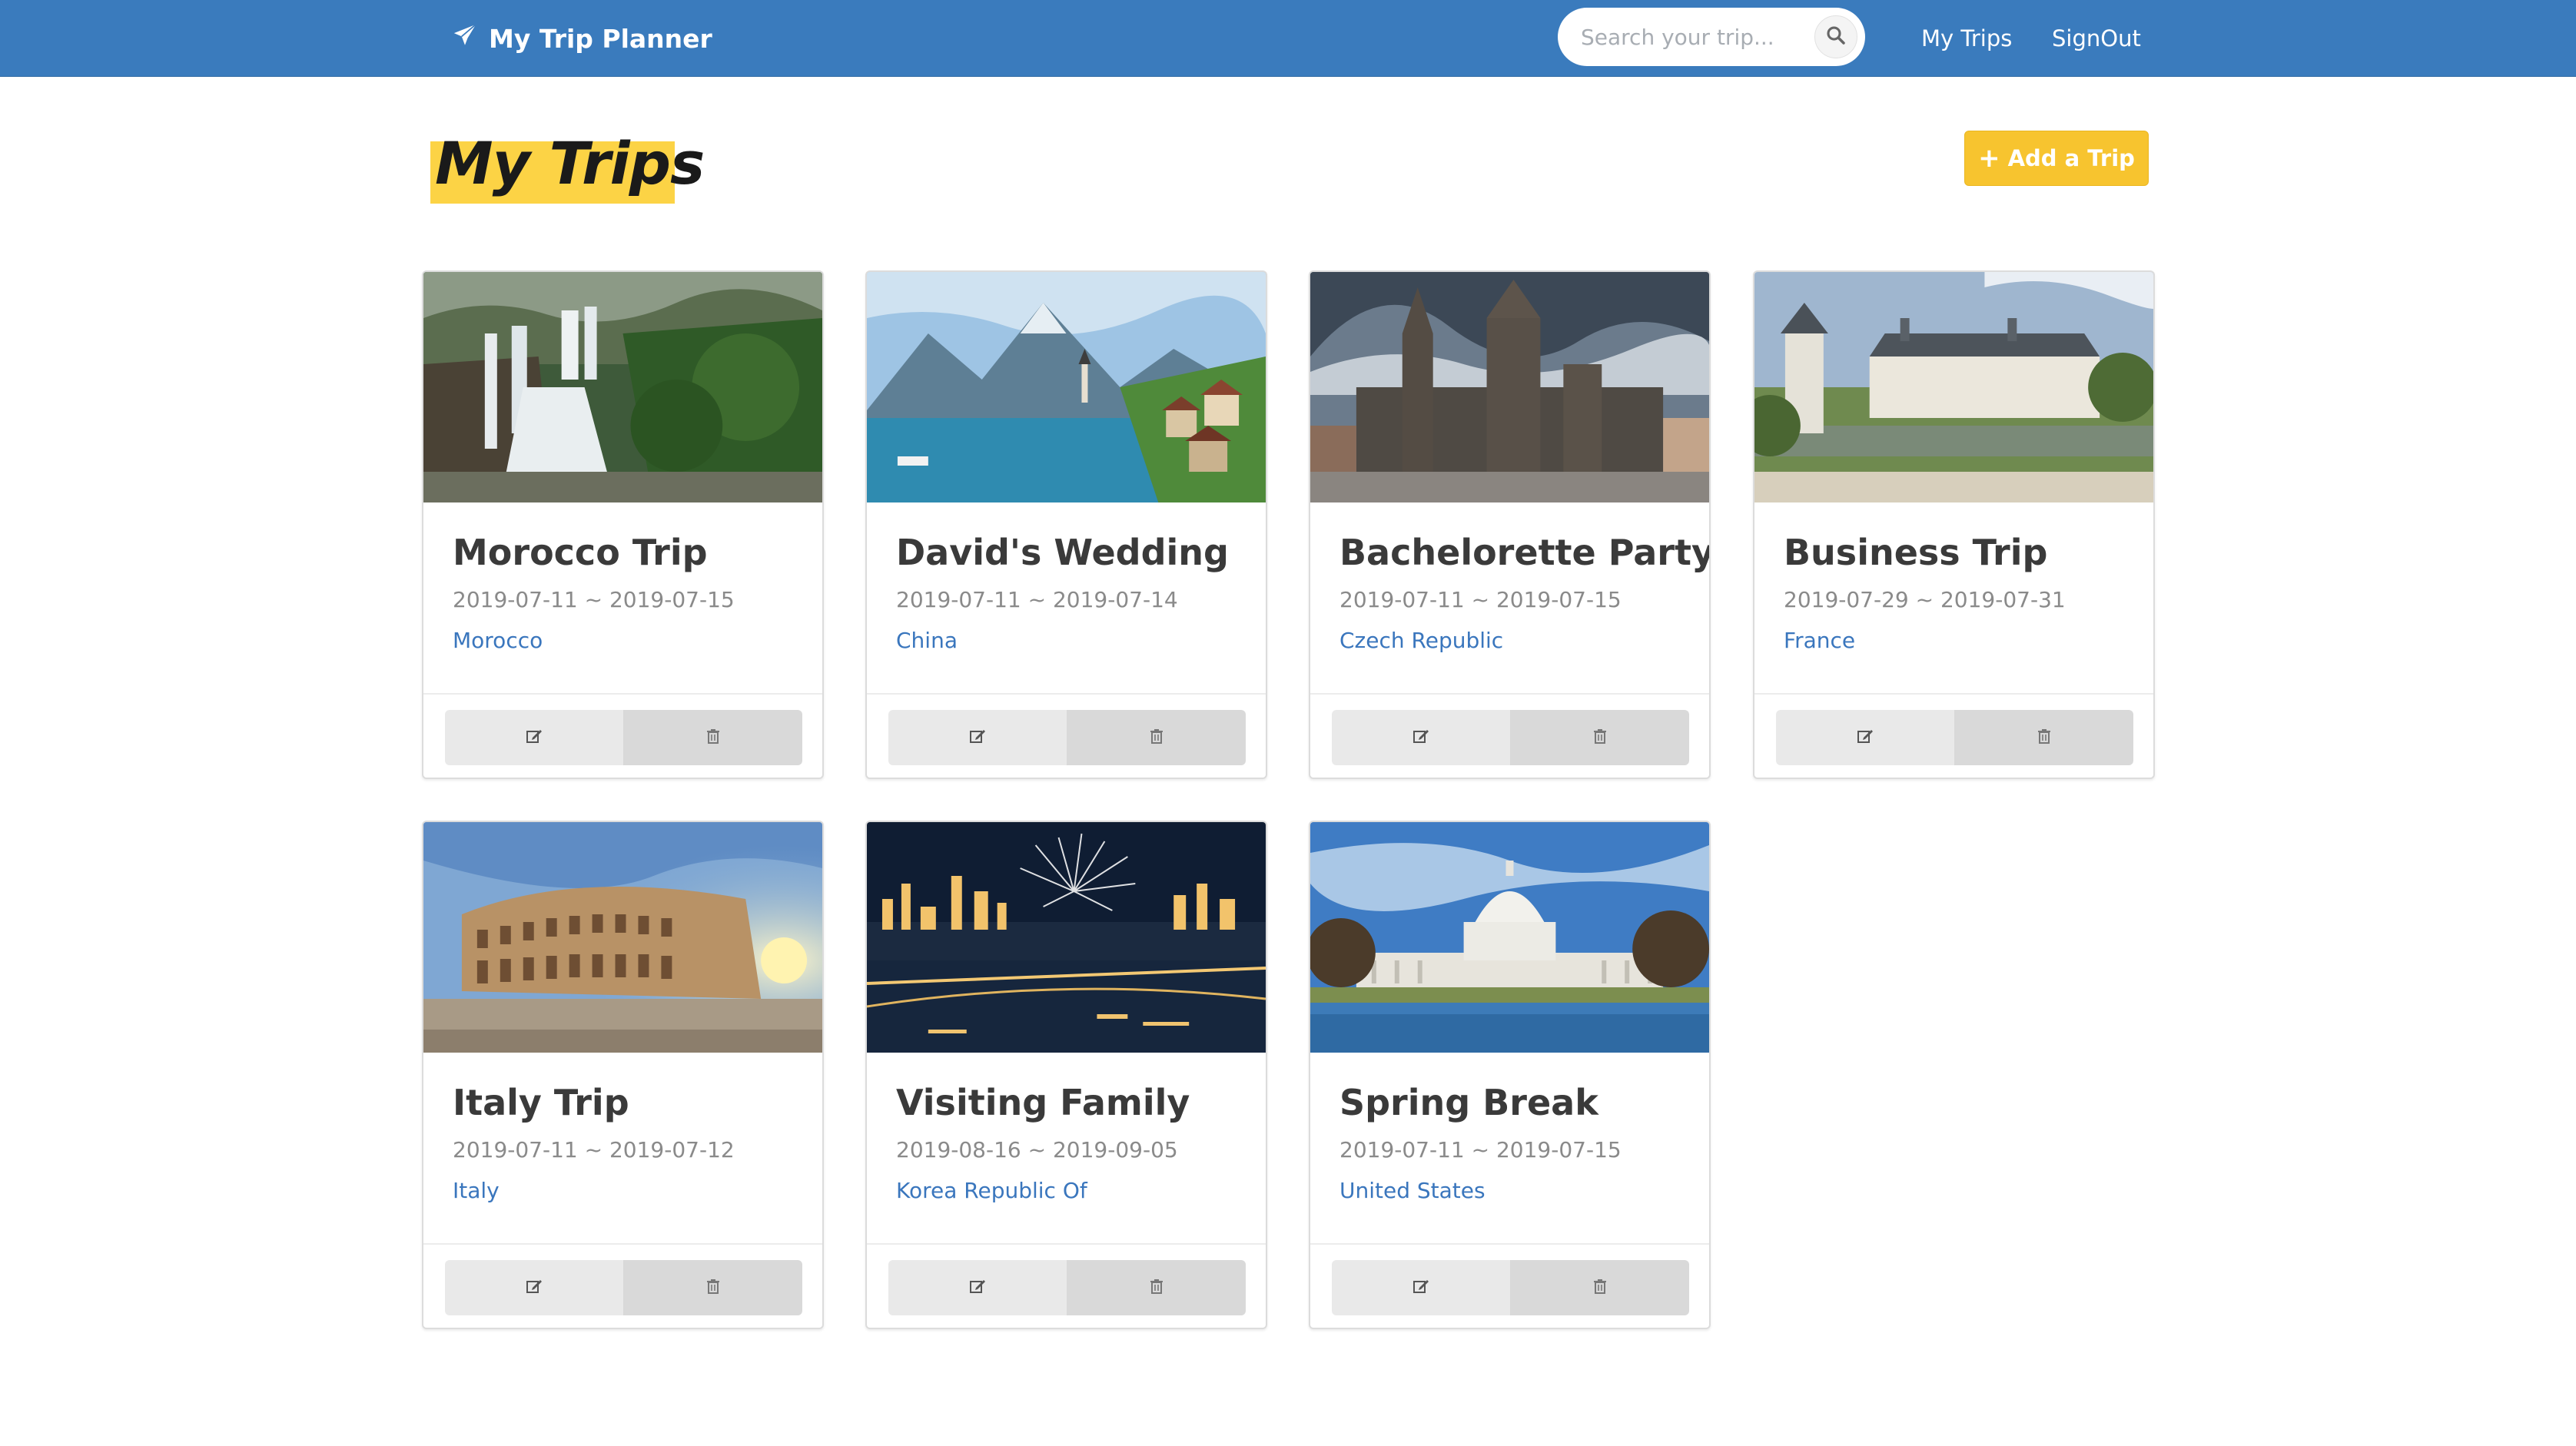  I want to click on trip-title: Visiting Family, so click(1043, 1102).